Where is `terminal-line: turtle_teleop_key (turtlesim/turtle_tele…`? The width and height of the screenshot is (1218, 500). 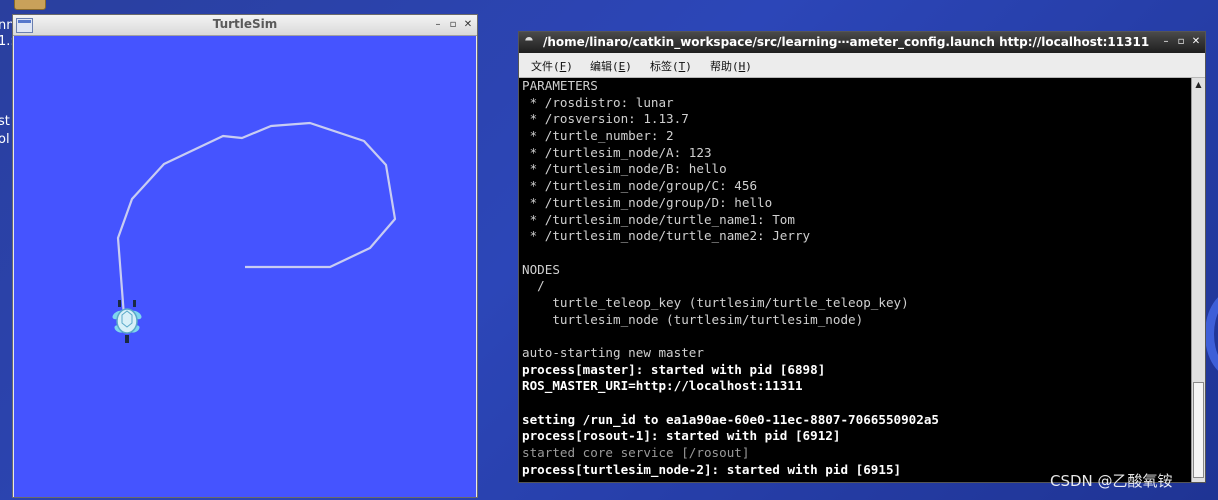
terminal-line: turtle_teleop_key (turtlesim/turtle_tele… is located at coordinates (715, 302).